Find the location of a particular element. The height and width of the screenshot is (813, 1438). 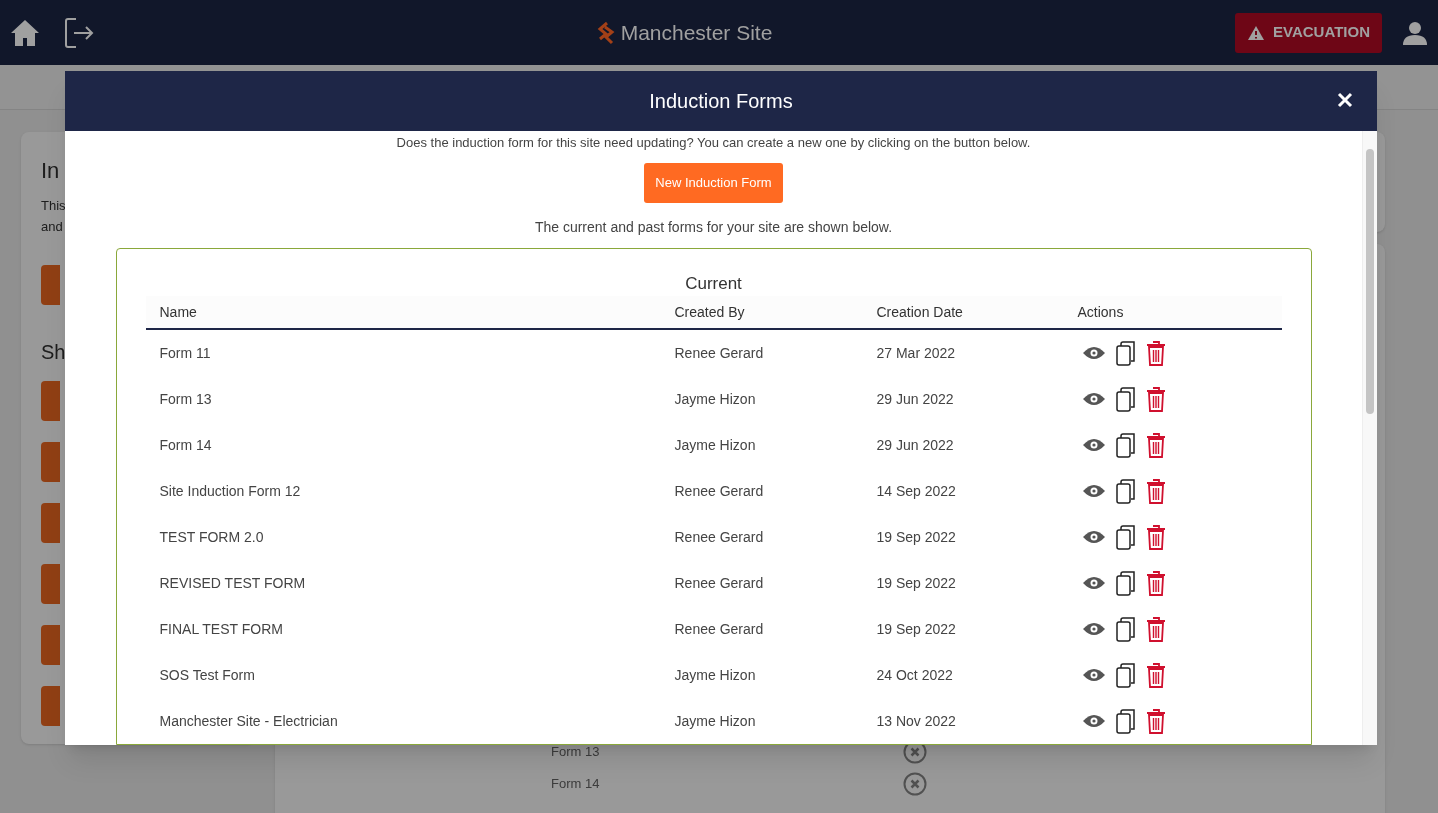

card-title: In is located at coordinates (50, 171).